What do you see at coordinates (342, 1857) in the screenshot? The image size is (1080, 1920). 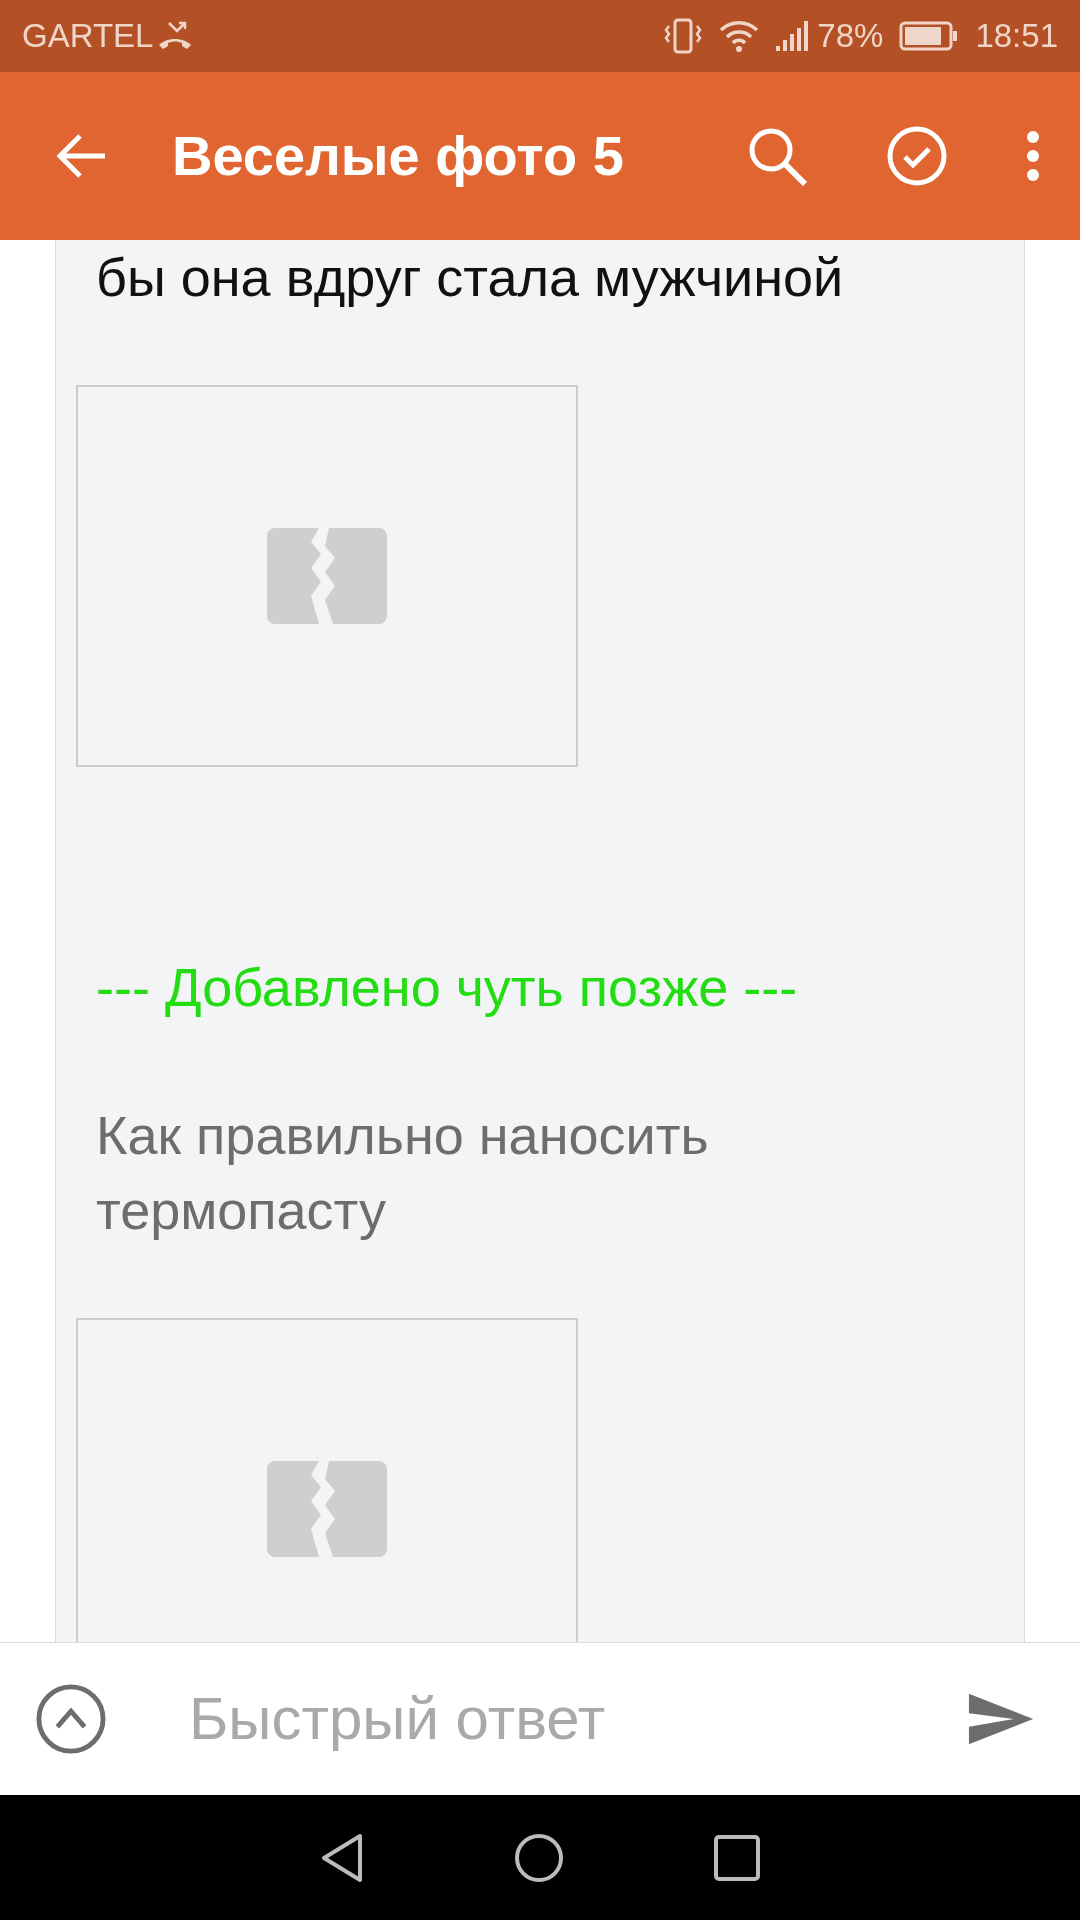 I see `back-nav-icon` at bounding box center [342, 1857].